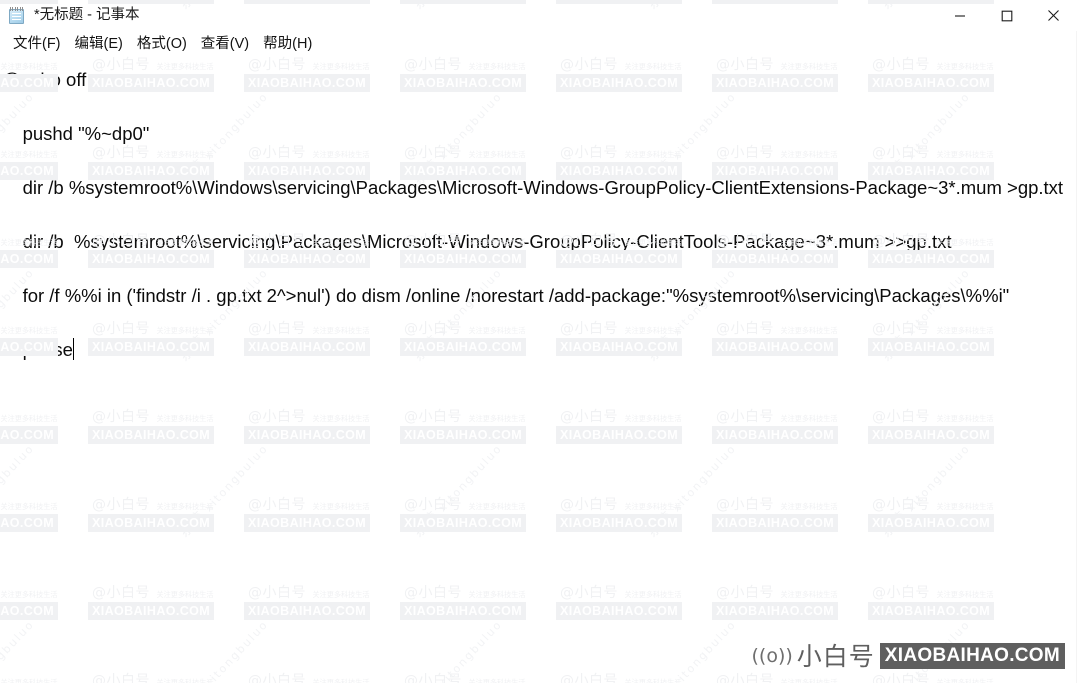 The height and width of the screenshot is (683, 1077). I want to click on title-bar: *无标题 - 记事本, so click(538, 15).